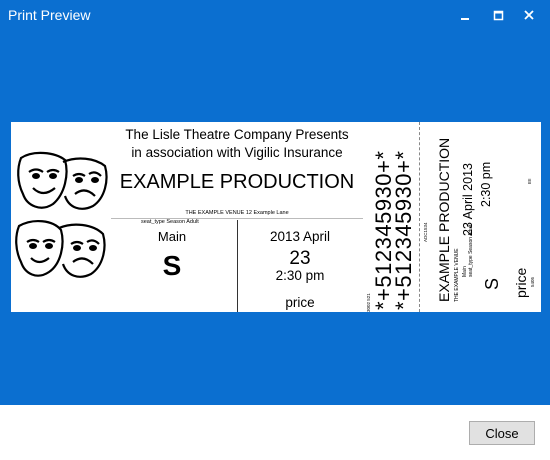 The image size is (550, 460). I want to click on stub-venue: THE EXAMPLE VENUE, so click(457, 275).